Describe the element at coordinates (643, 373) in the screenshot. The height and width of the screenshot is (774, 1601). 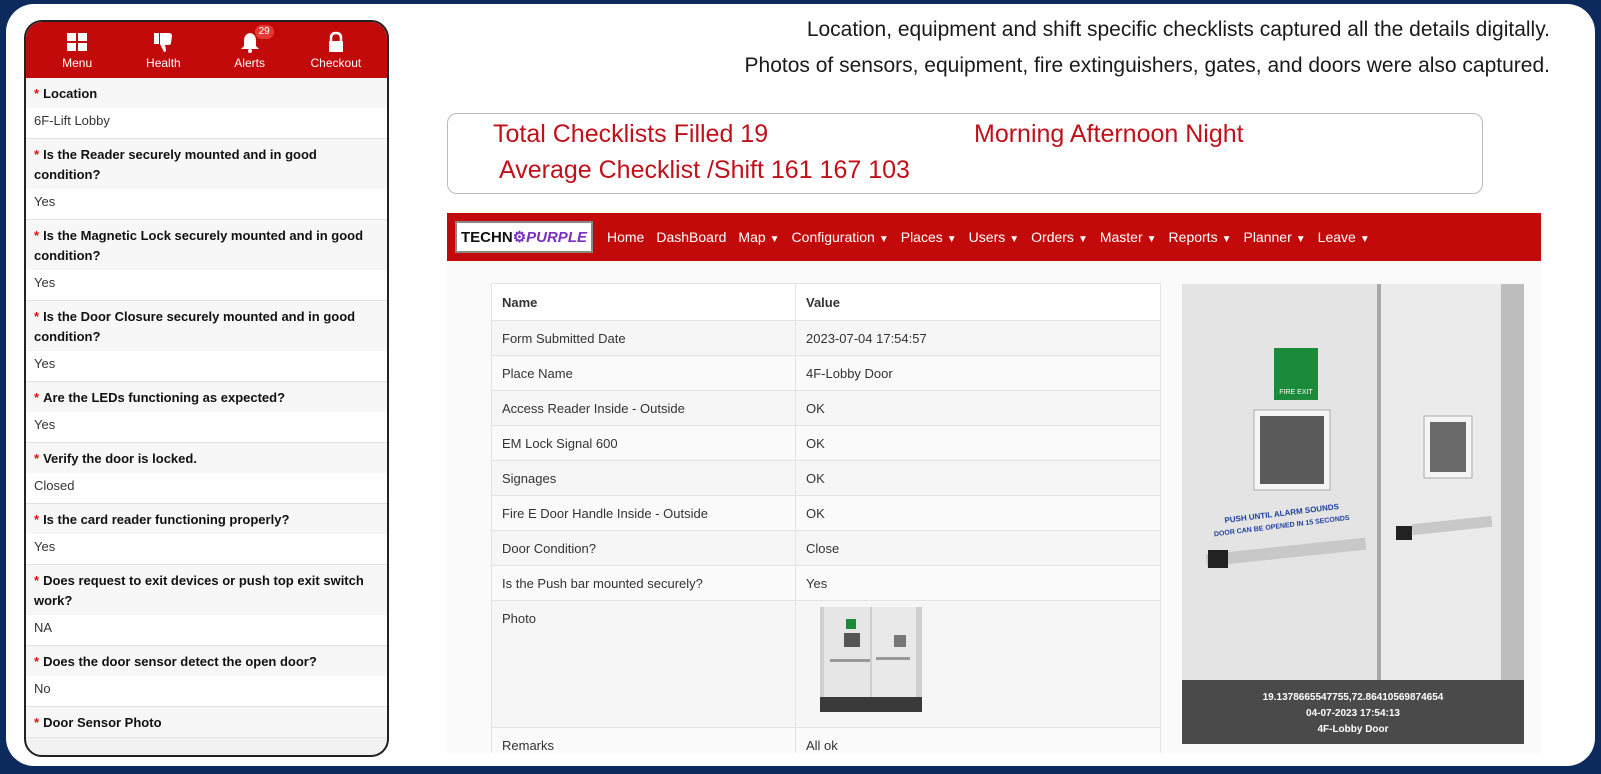
I see `field-name: Place Name` at that location.